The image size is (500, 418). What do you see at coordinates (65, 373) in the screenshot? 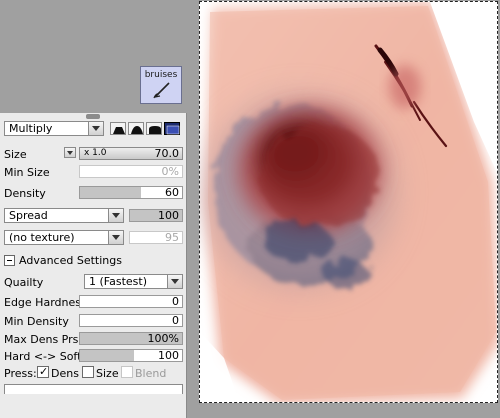
I see `press-dens-label: Dens` at bounding box center [65, 373].